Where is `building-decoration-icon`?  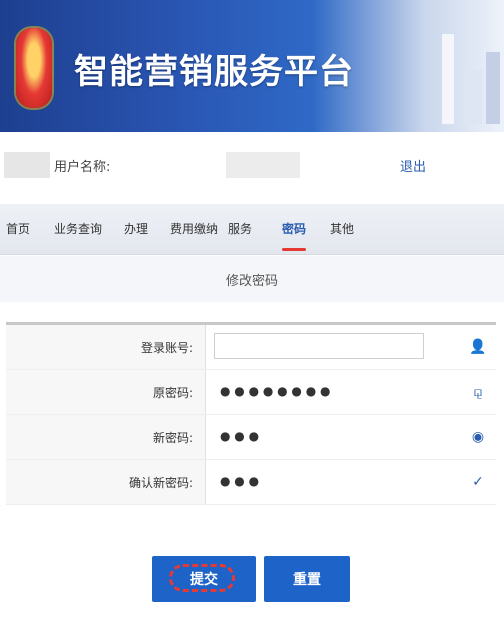
building-decoration-icon is located at coordinates (462, 66).